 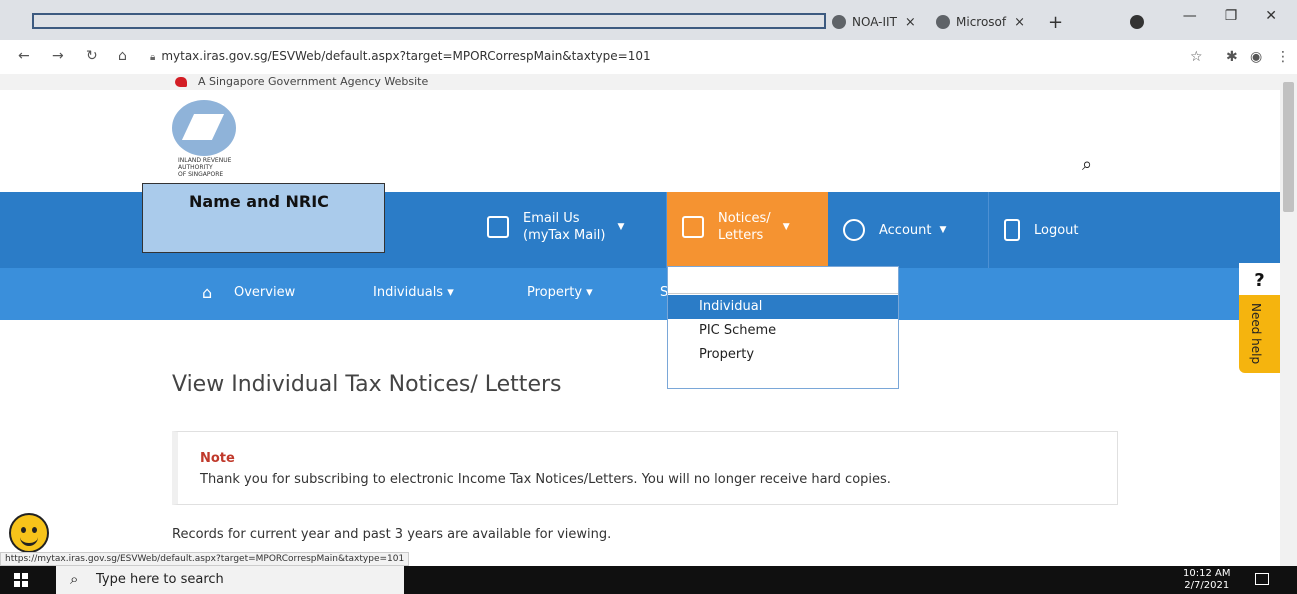 What do you see at coordinates (645, 468) in the screenshot?
I see `note-box` at bounding box center [645, 468].